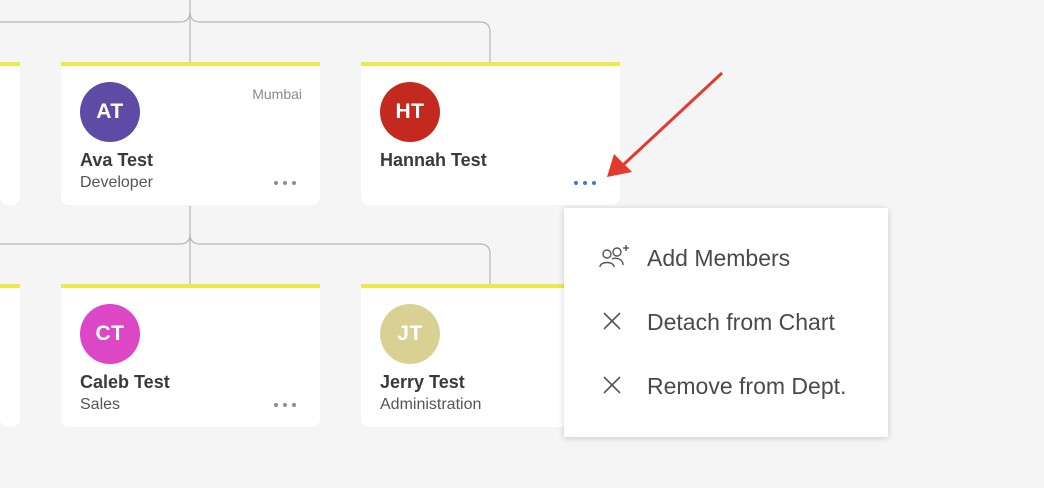 The height and width of the screenshot is (488, 1044). I want to click on menu-item-detach-from-chart: Detach from Chart, so click(726, 322).